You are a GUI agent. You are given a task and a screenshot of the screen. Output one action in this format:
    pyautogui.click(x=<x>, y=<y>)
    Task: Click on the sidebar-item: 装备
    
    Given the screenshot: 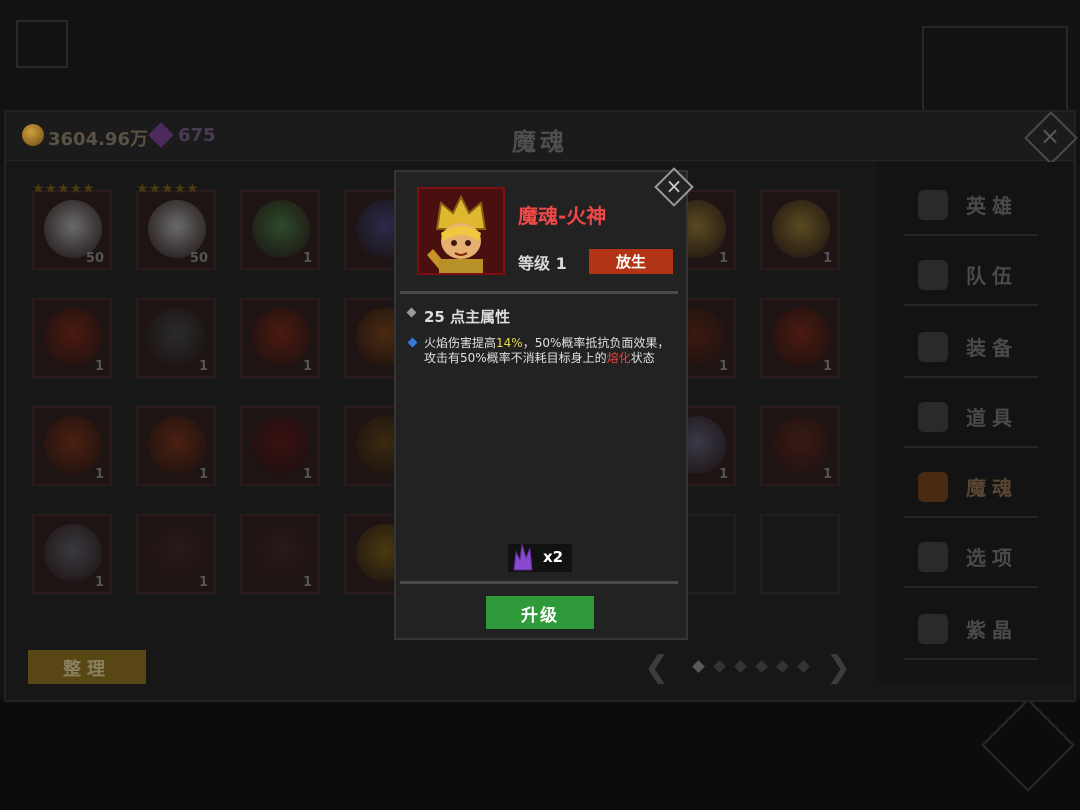 What is the action you would take?
    pyautogui.click(x=971, y=349)
    